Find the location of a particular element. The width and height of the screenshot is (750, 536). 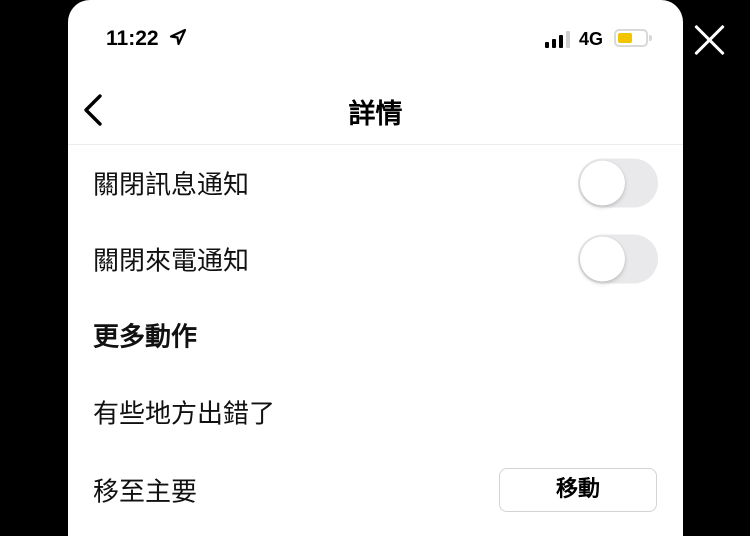

mute-calls-label: 關閉來電通知 is located at coordinates (171, 261).